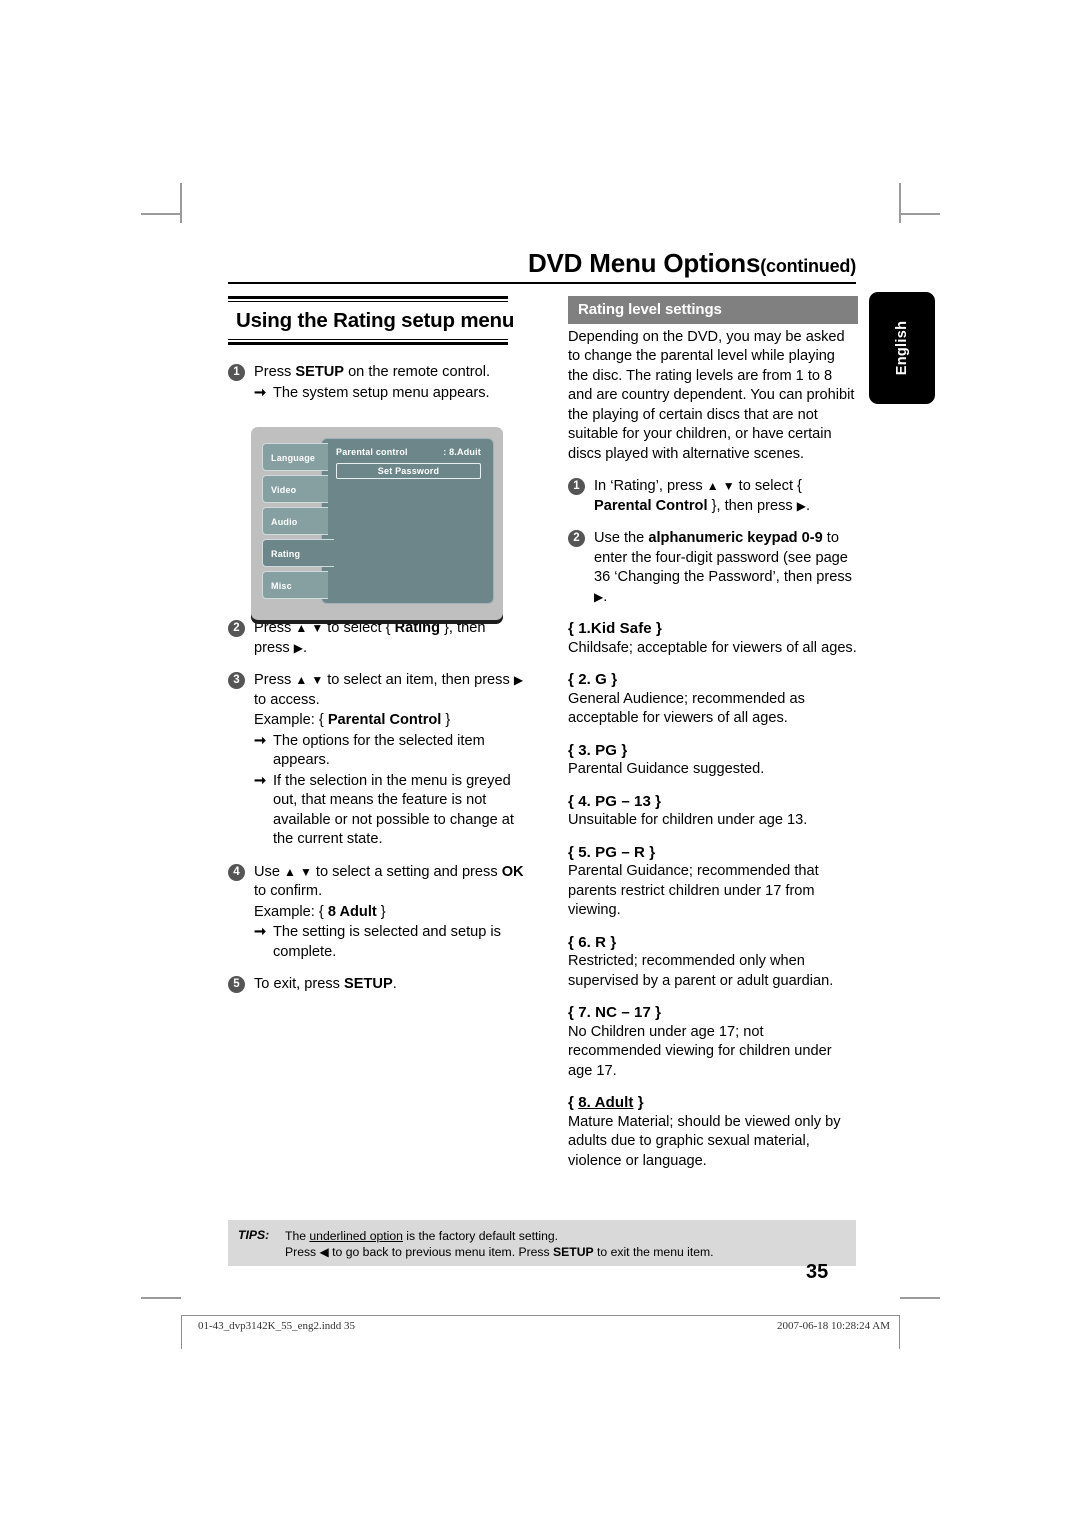 The image size is (1080, 1527). I want to click on osd-tab-rating: Rating, so click(298, 553).